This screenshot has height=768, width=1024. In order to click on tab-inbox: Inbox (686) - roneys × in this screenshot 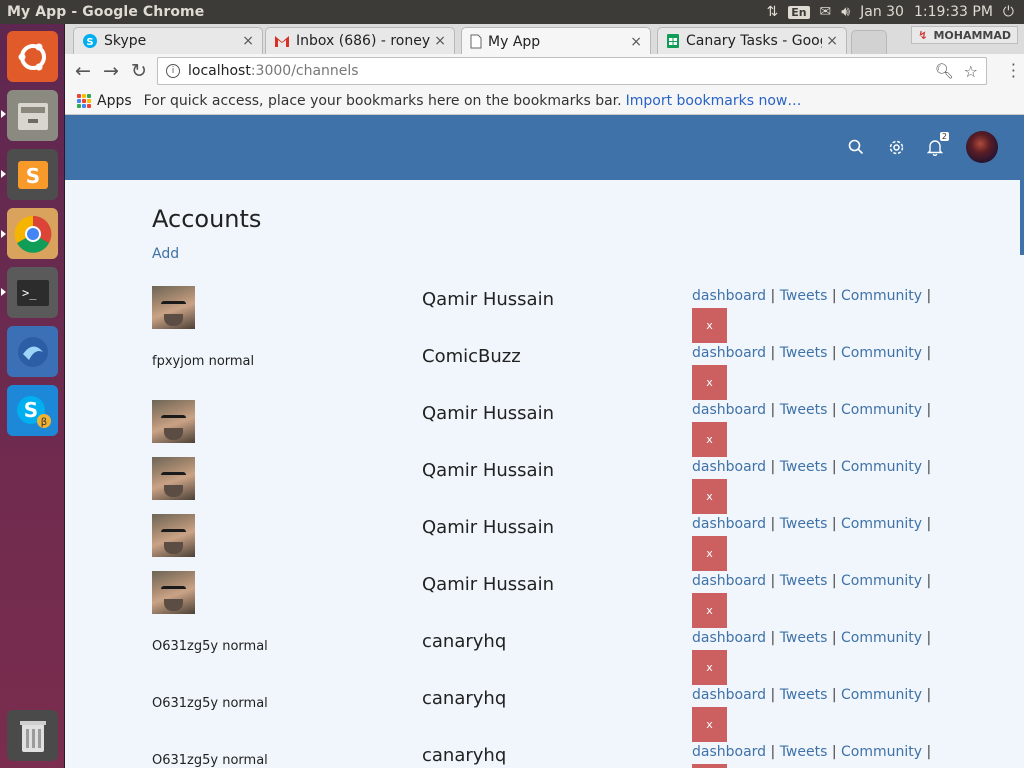, I will do `click(360, 40)`.